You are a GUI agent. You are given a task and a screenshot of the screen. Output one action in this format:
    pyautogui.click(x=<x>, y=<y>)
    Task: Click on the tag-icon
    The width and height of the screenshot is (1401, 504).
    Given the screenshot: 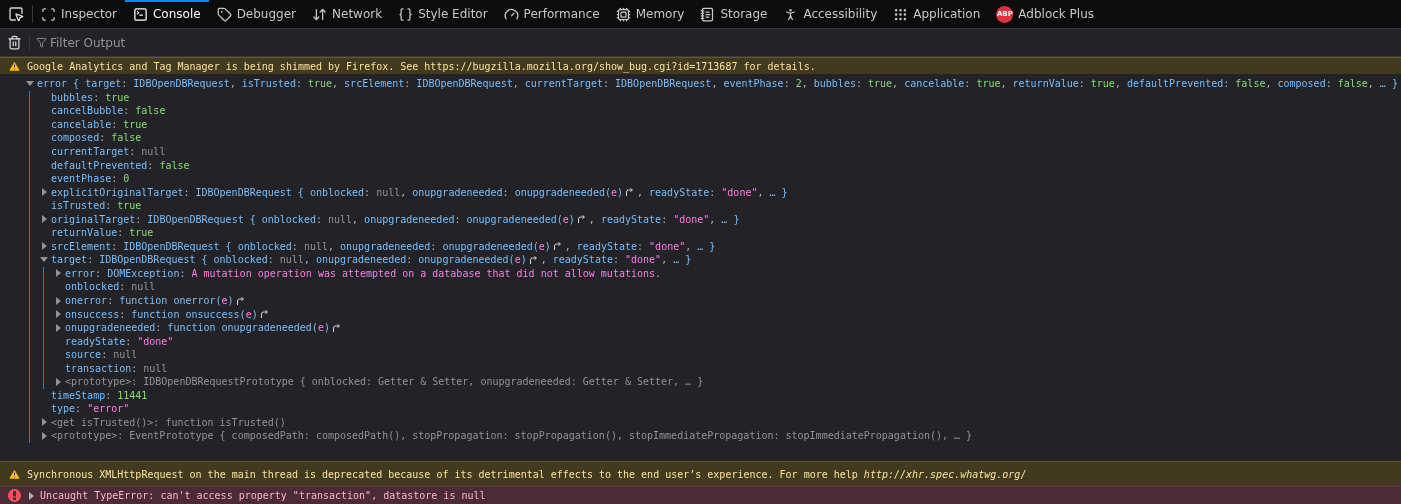 What is the action you would take?
    pyautogui.click(x=224, y=14)
    